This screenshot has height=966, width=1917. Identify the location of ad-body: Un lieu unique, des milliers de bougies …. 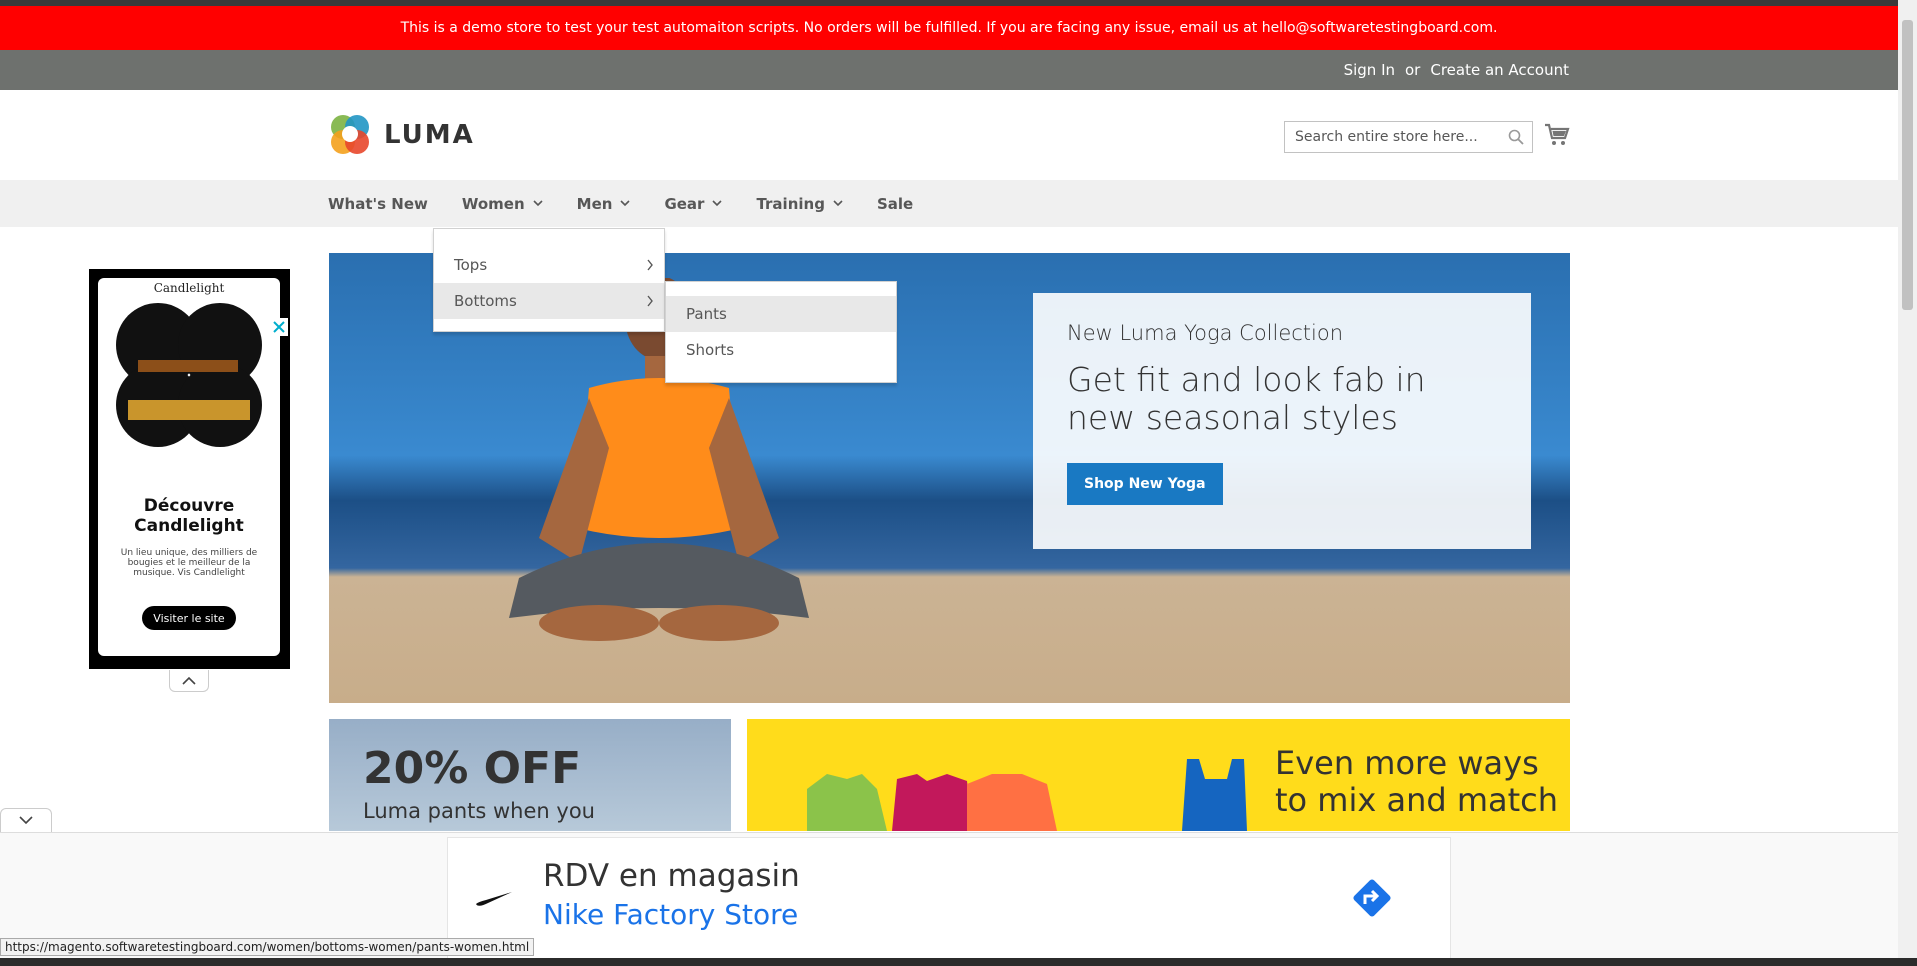
(189, 563).